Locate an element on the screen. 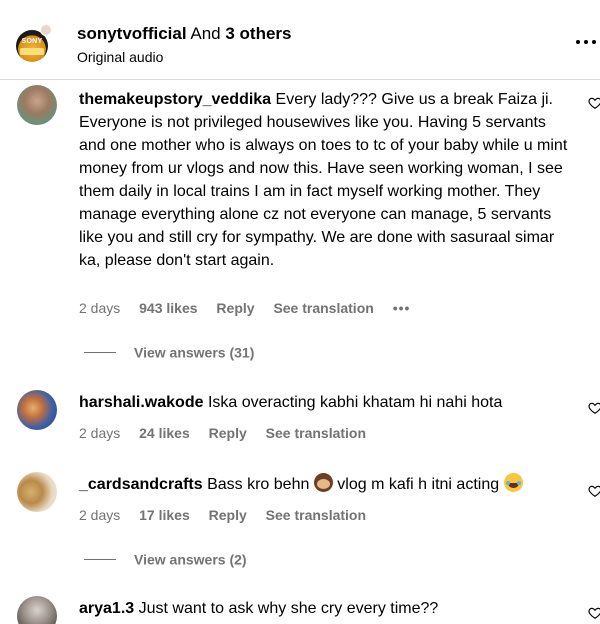 Image resolution: width=600 pixels, height=624 pixels. sony-logo: SONY is located at coordinates (32, 41).